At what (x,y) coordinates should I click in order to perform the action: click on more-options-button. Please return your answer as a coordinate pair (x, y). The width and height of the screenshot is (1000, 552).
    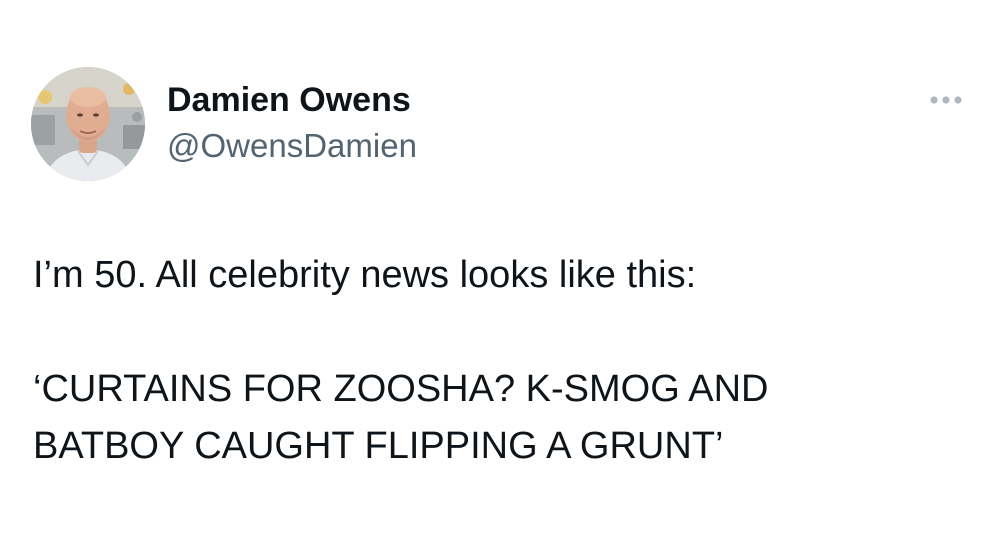
    Looking at the image, I should click on (946, 100).